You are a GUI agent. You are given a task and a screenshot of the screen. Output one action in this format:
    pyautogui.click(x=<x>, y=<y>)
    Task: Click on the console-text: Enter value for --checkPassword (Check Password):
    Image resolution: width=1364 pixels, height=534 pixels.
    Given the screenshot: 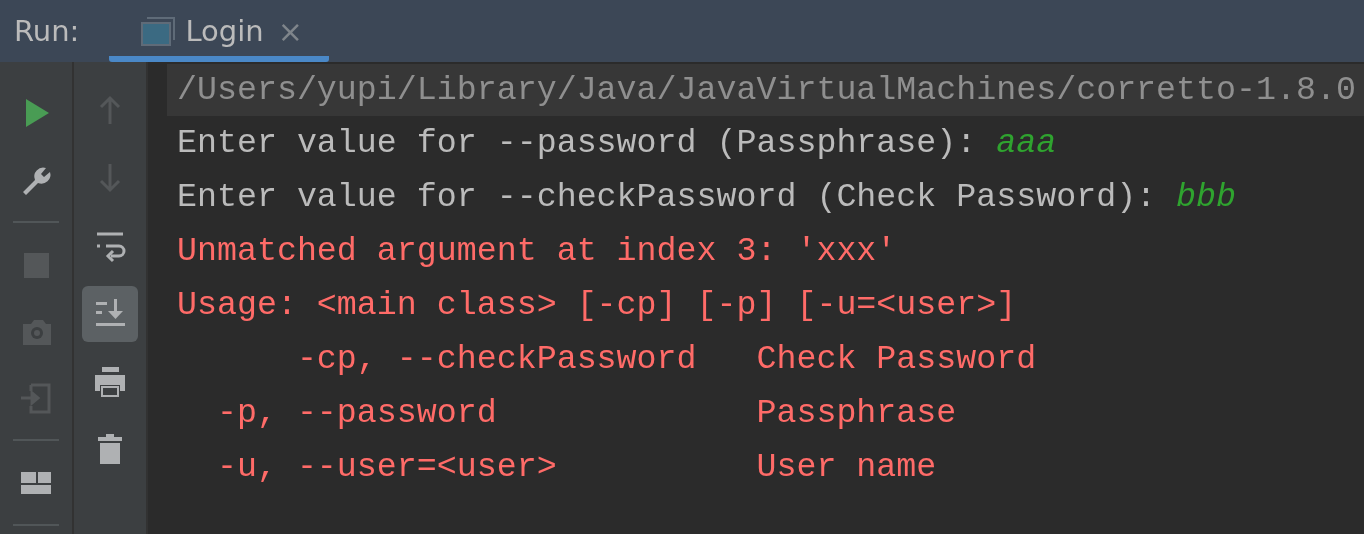 What is the action you would take?
    pyautogui.click(x=667, y=197)
    